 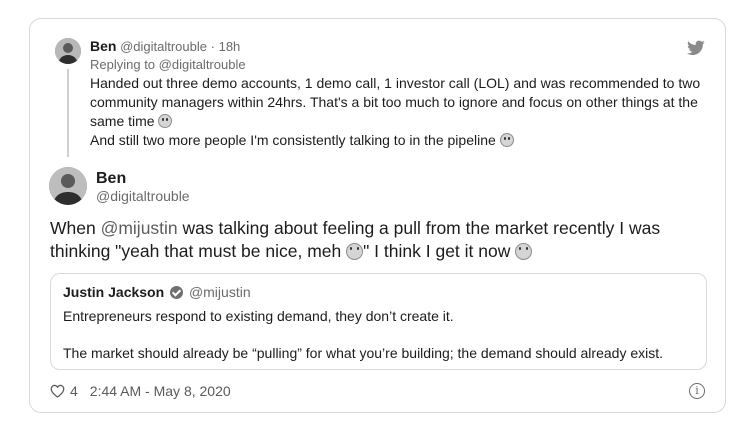 What do you see at coordinates (68, 113) in the screenshot?
I see `thread-connector-line` at bounding box center [68, 113].